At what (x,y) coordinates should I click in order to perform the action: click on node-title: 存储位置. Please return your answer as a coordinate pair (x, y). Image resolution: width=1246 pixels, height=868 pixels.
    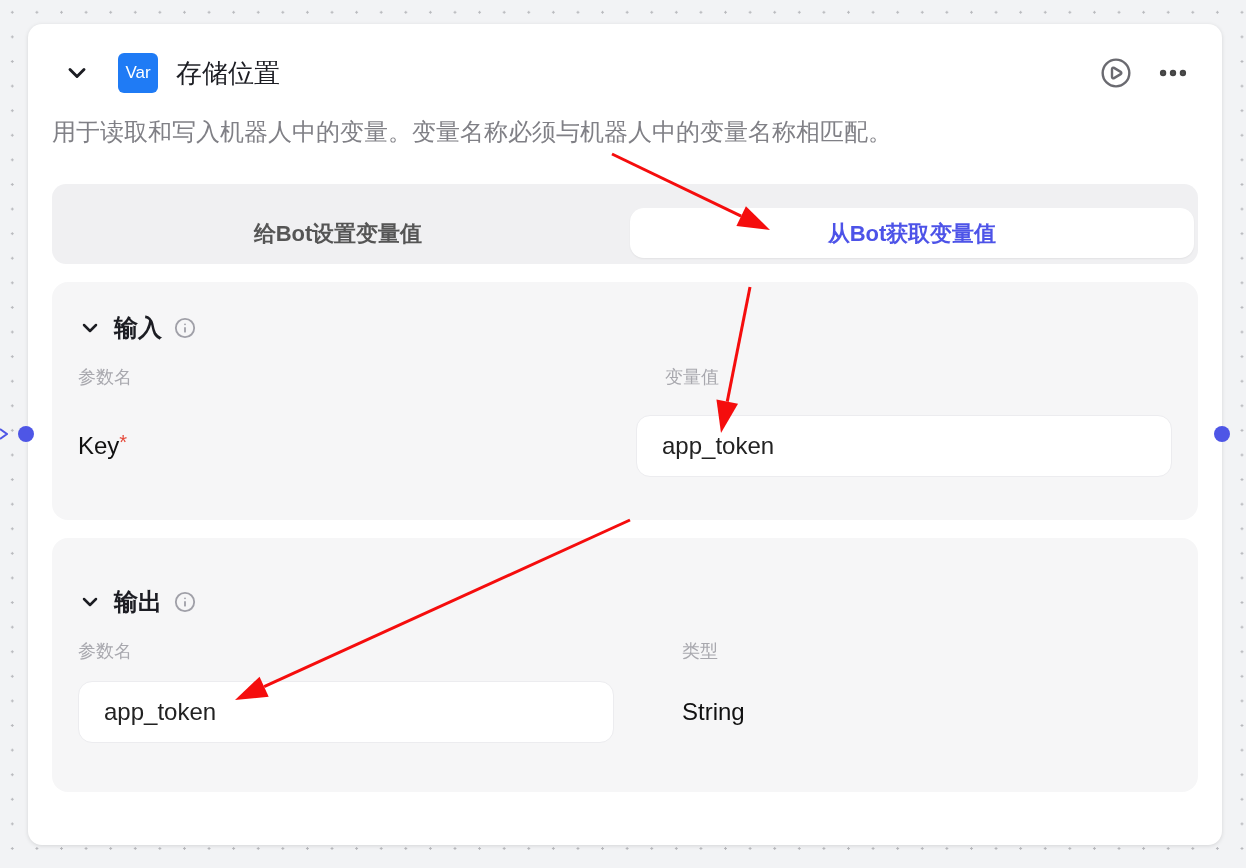
    Looking at the image, I should click on (228, 73).